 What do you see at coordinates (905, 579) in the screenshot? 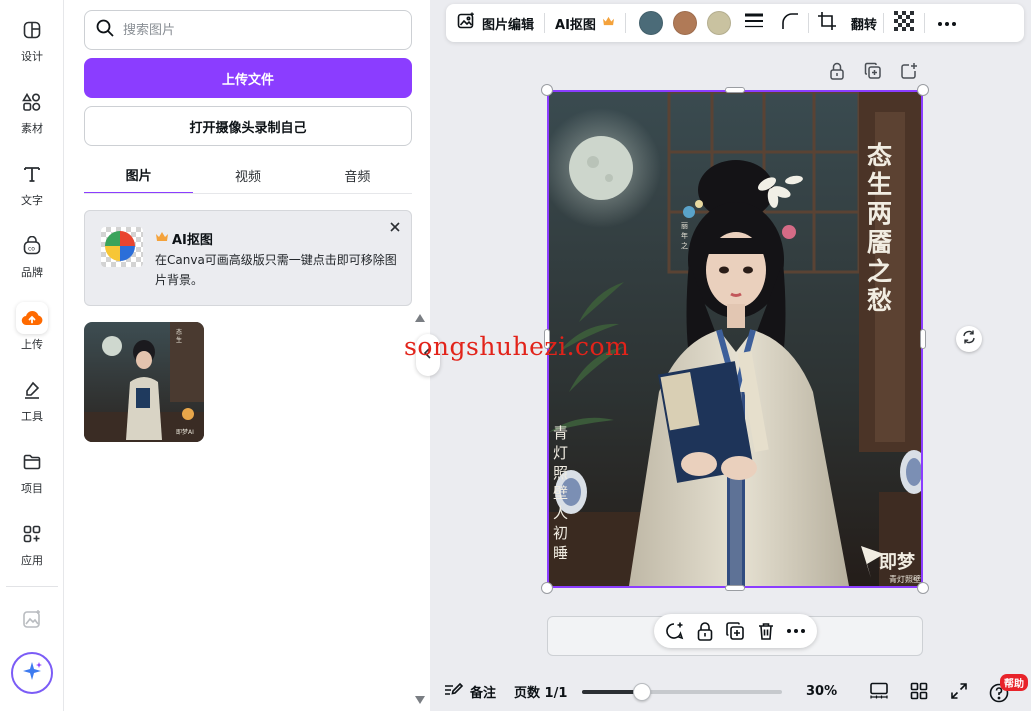
I see `poster-logo-subtext: 青灯照壁` at bounding box center [905, 579].